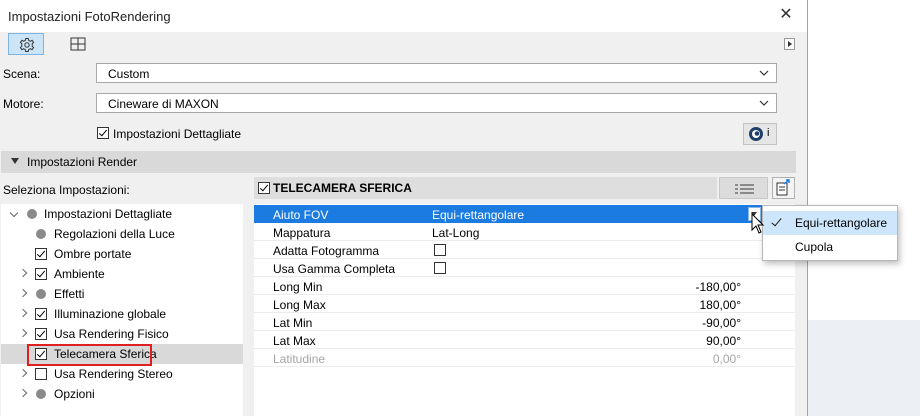  What do you see at coordinates (294, 341) in the screenshot?
I see `property-key: Lat Max` at bounding box center [294, 341].